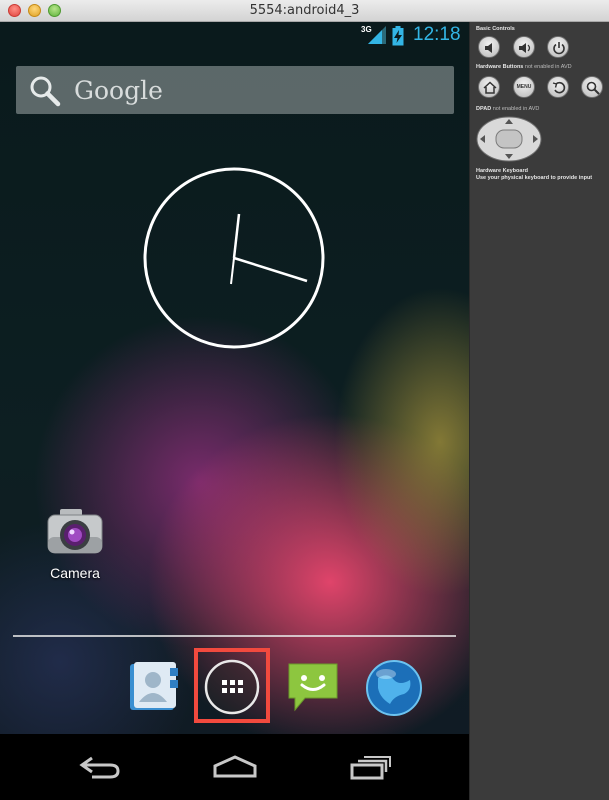 Image resolution: width=609 pixels, height=800 pixels. What do you see at coordinates (75, 573) in the screenshot?
I see `camera-app-label: Camera` at bounding box center [75, 573].